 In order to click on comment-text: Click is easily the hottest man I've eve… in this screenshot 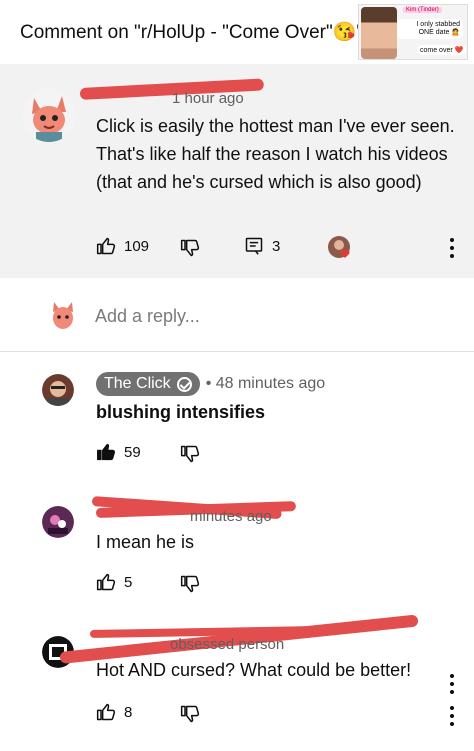, I will do `click(275, 154)`.